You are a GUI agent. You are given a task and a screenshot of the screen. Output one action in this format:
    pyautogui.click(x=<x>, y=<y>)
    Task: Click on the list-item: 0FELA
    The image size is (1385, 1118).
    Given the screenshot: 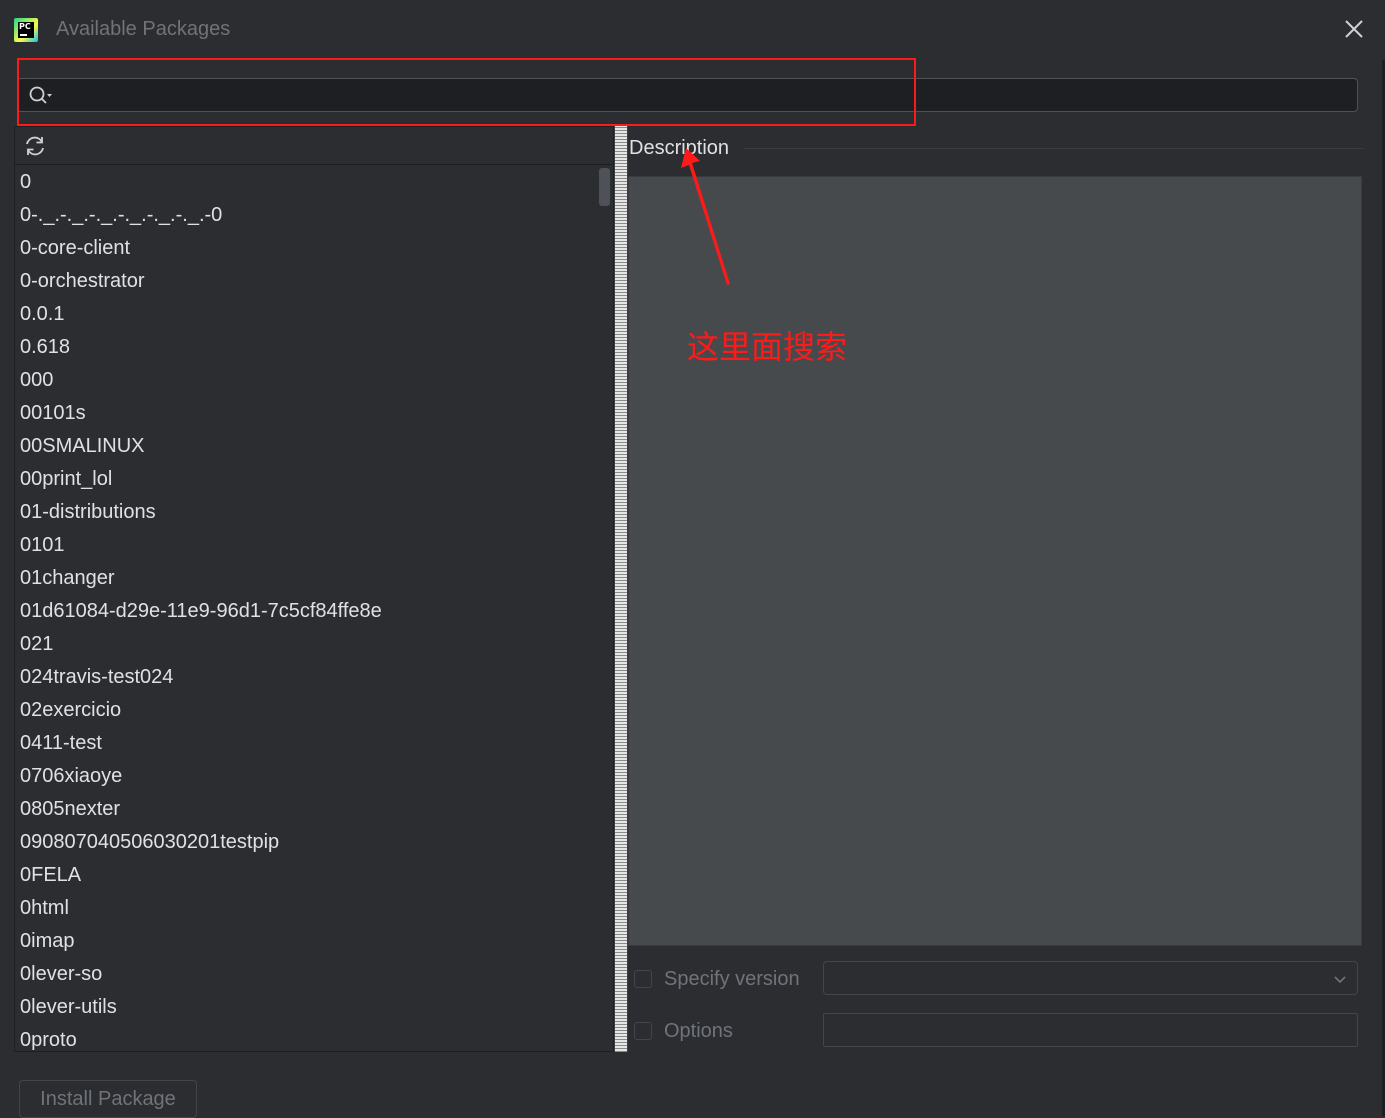 What is the action you would take?
    pyautogui.click(x=307, y=875)
    